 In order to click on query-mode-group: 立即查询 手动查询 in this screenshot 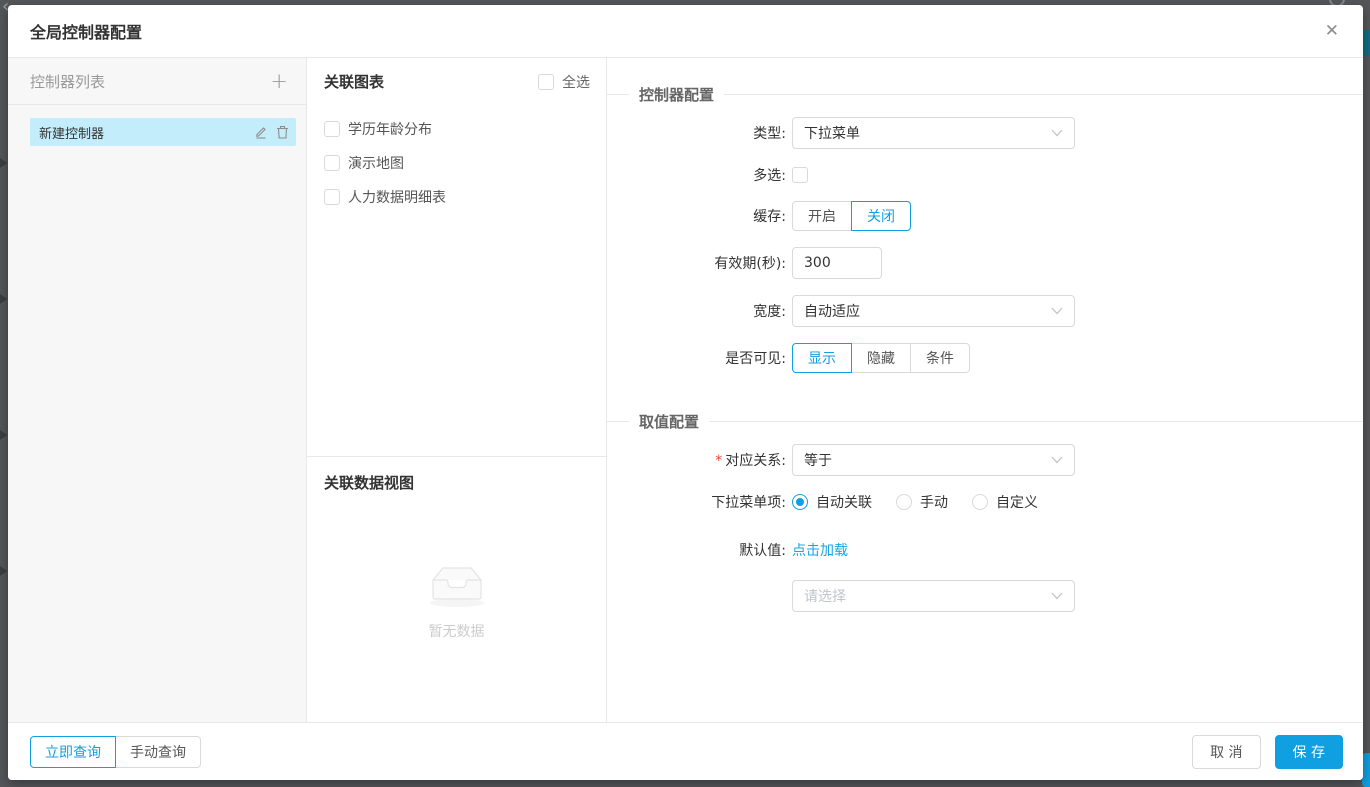, I will do `click(115, 751)`.